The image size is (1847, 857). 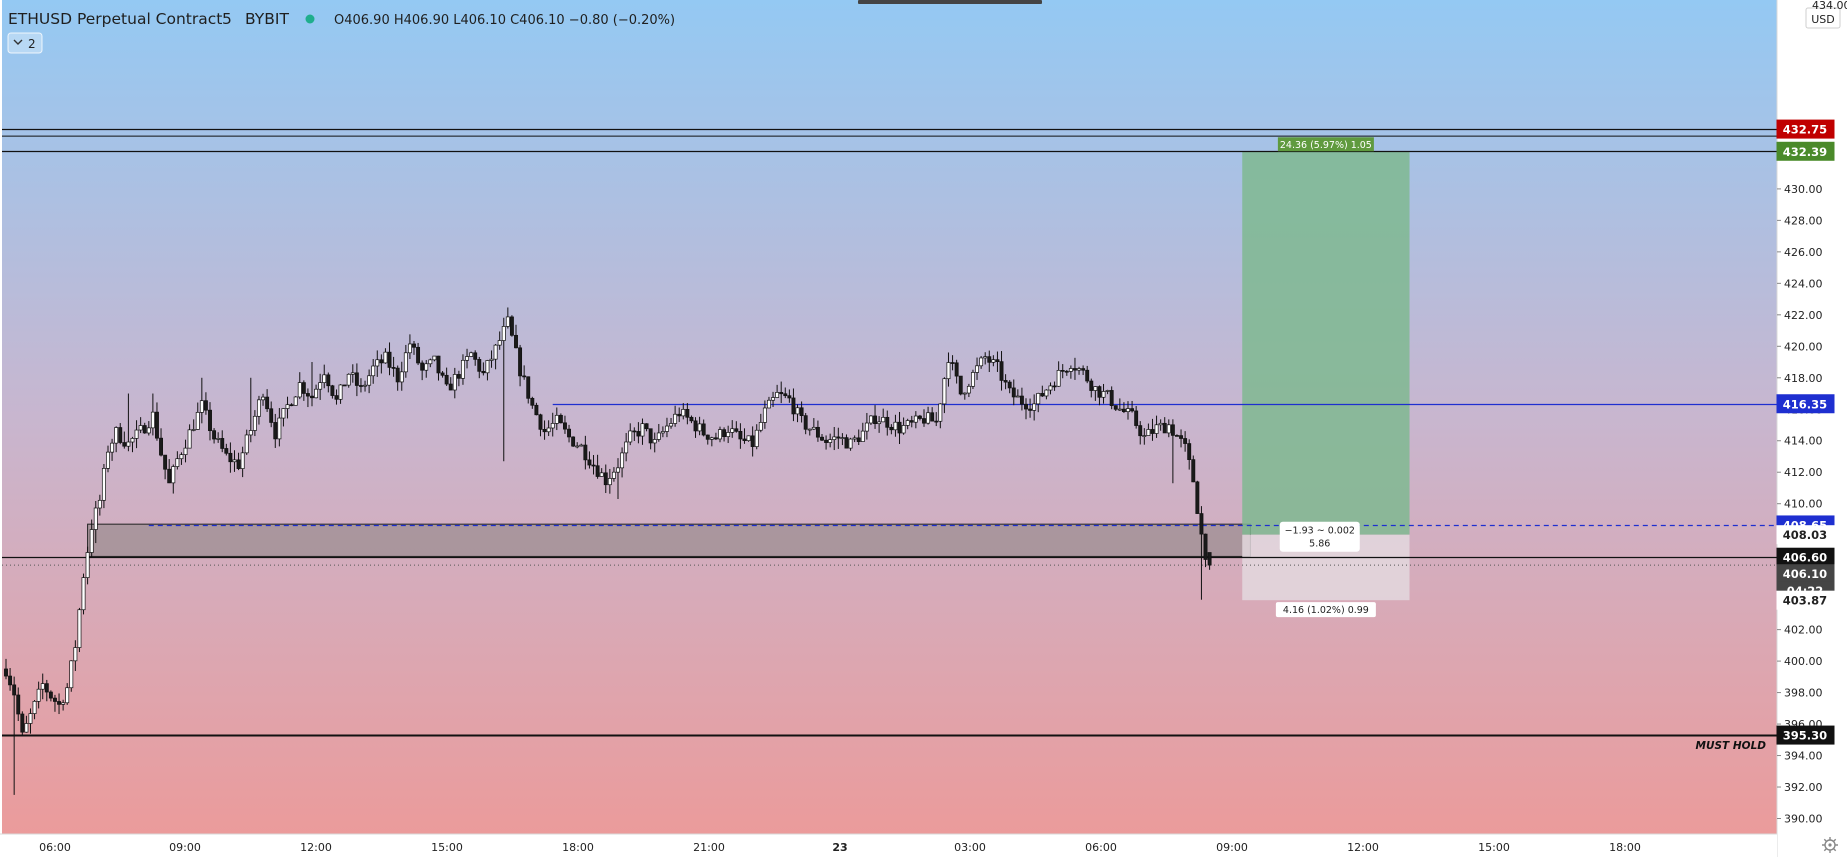 What do you see at coordinates (950, 2) in the screenshot?
I see `top-center-handle` at bounding box center [950, 2].